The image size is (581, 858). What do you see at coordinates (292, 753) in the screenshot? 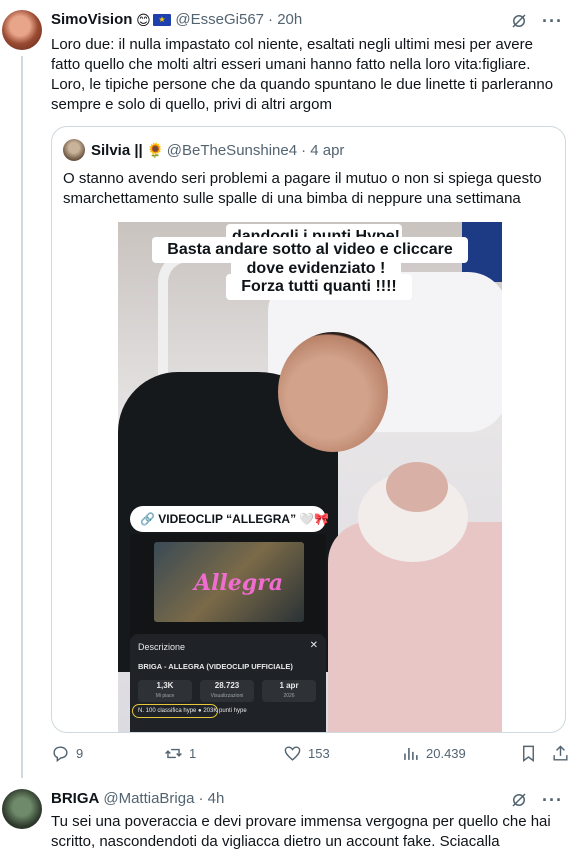
I see `heart-icon` at bounding box center [292, 753].